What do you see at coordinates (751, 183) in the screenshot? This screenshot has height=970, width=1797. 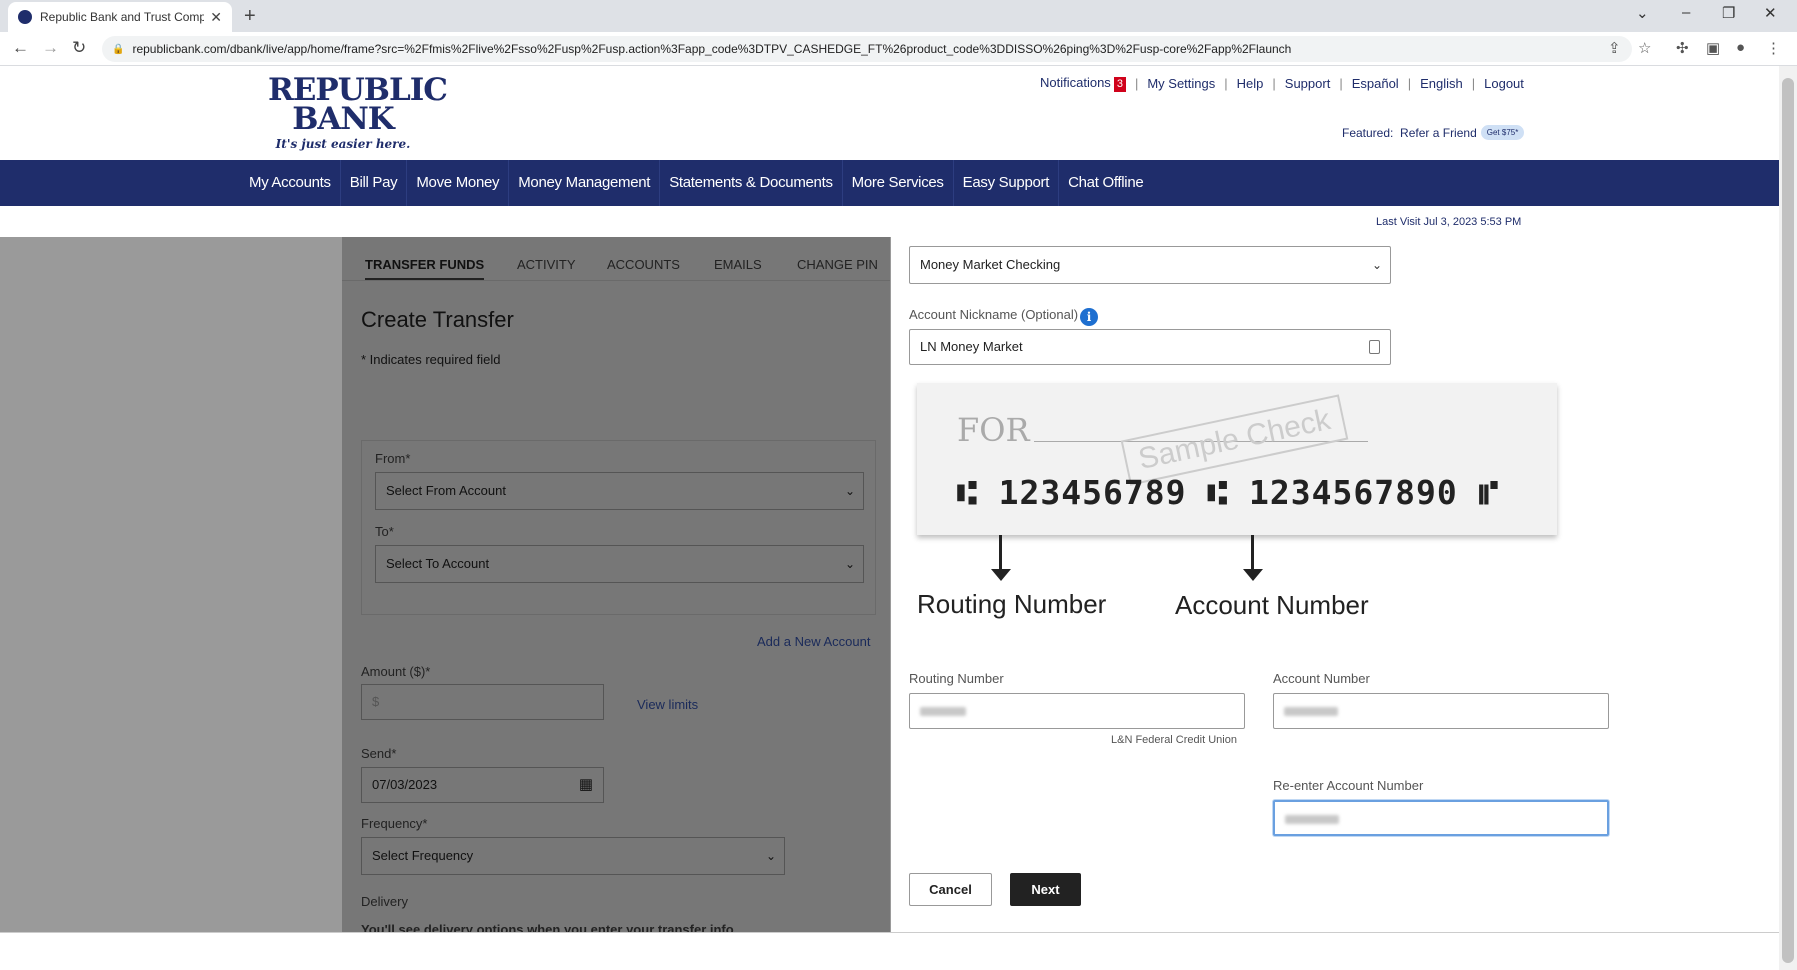 I see `nav-statements-documents: Statements & Documents` at bounding box center [751, 183].